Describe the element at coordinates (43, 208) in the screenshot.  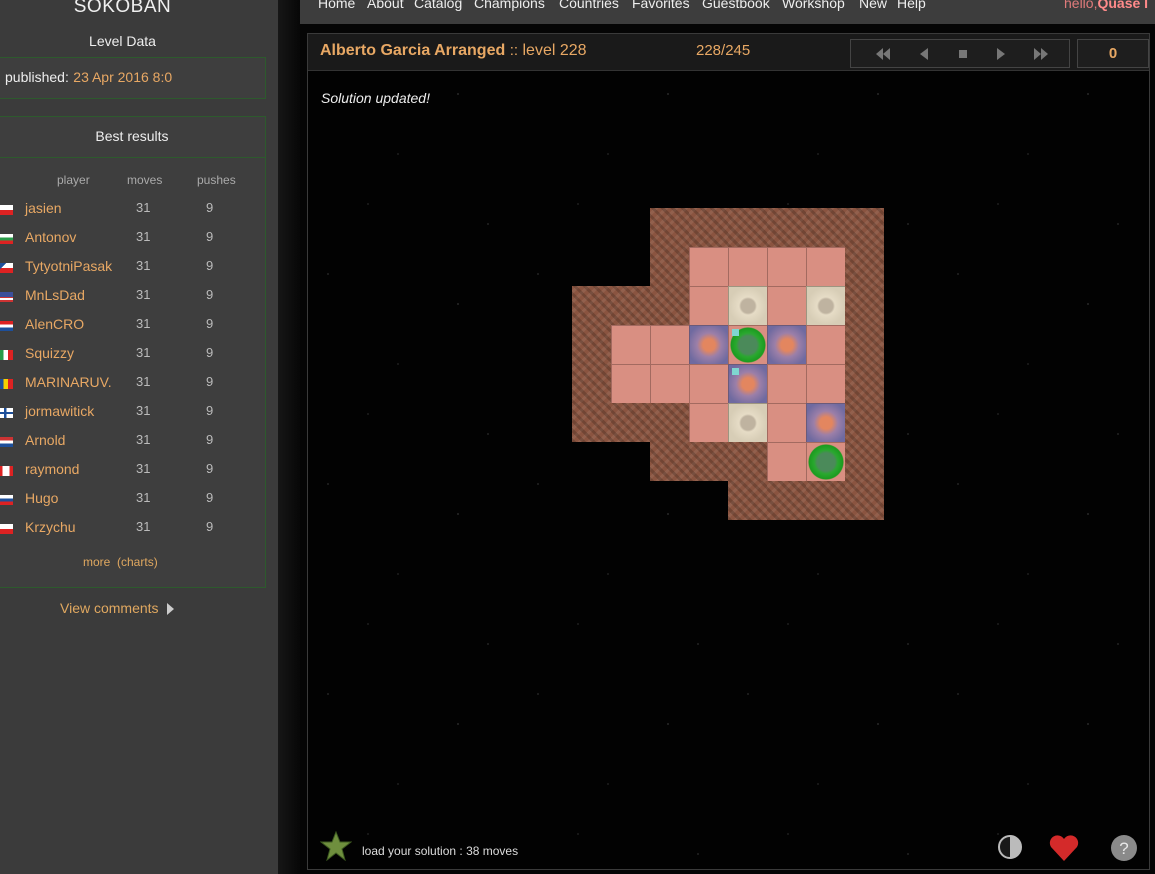
I see `player-name: jasien` at that location.